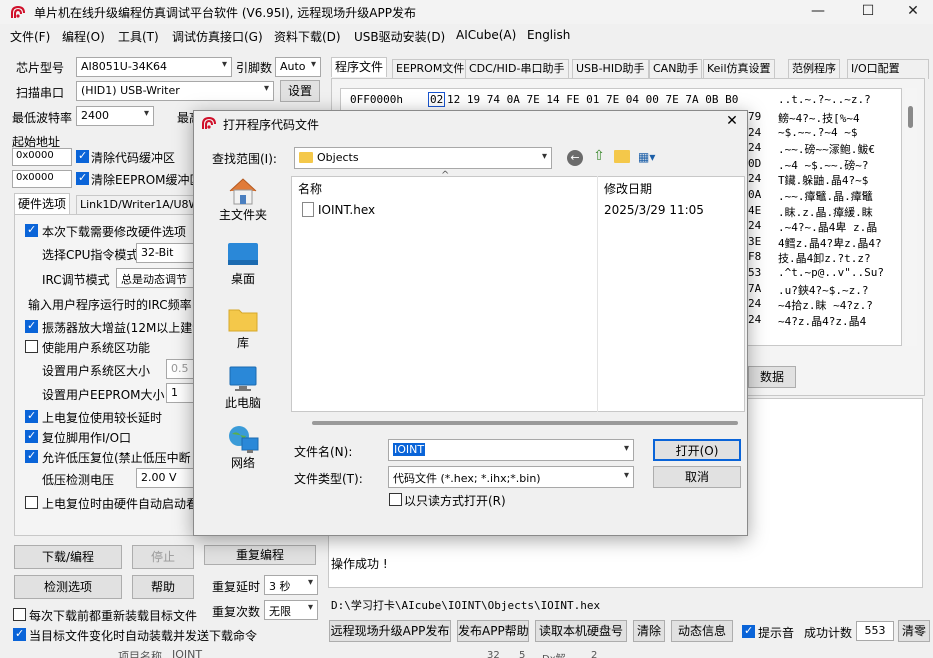 This screenshot has height=658, width=933. I want to click on settings-button: 设置, so click(300, 91).